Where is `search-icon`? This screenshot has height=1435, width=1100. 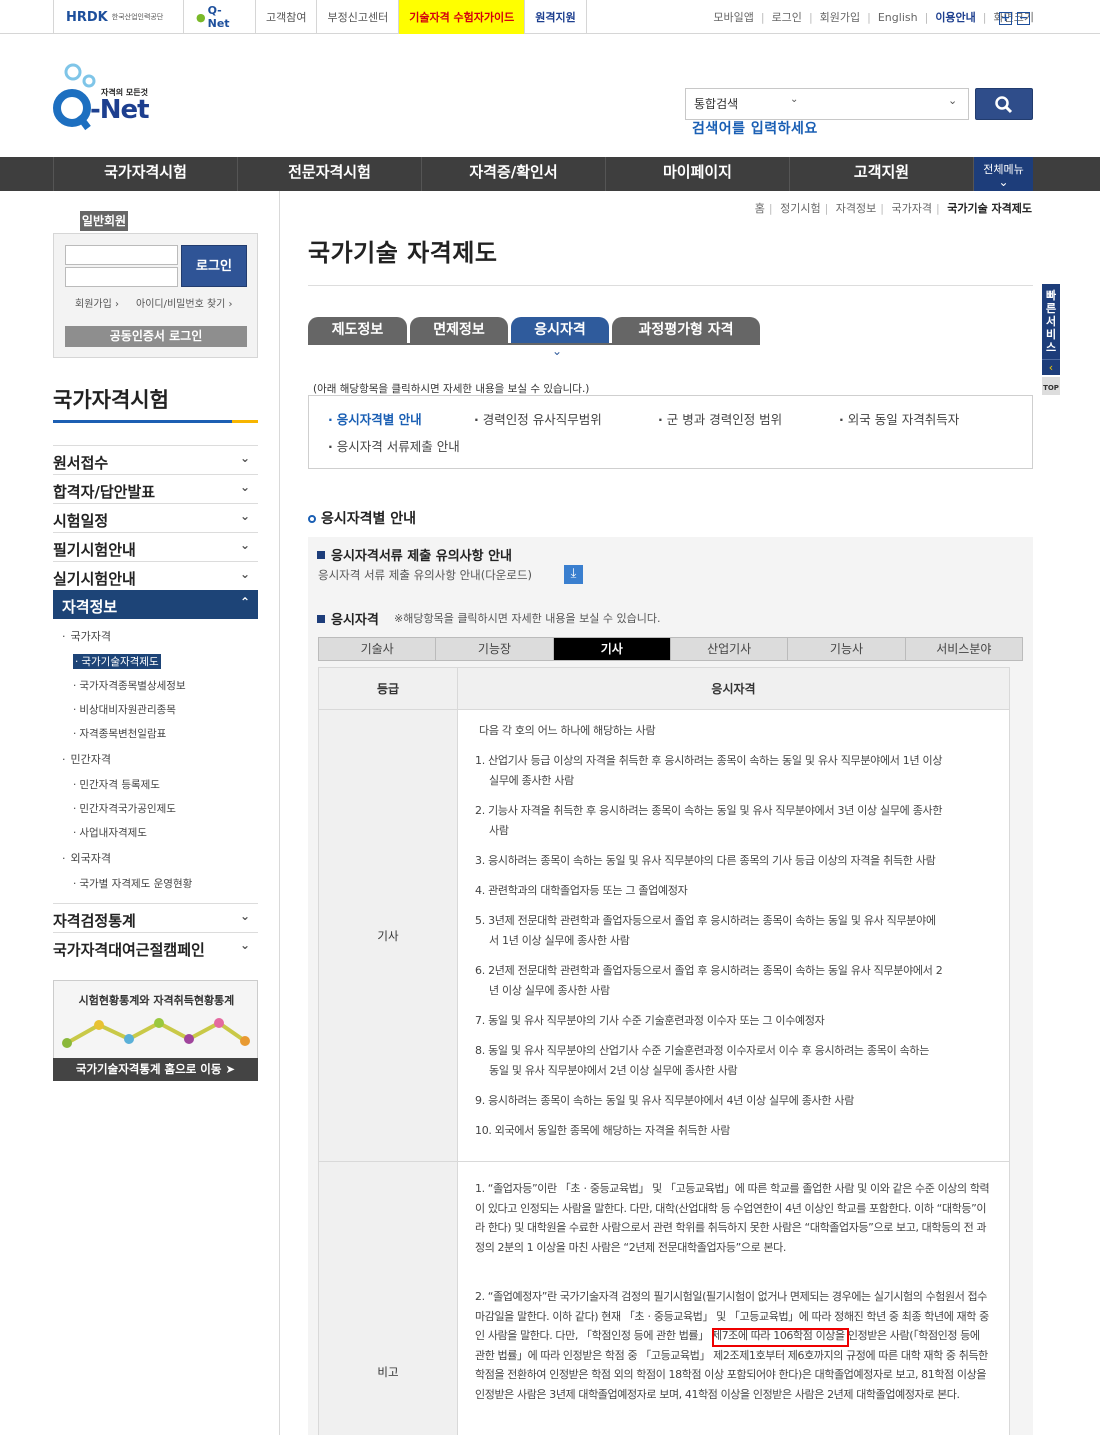 search-icon is located at coordinates (1004, 105).